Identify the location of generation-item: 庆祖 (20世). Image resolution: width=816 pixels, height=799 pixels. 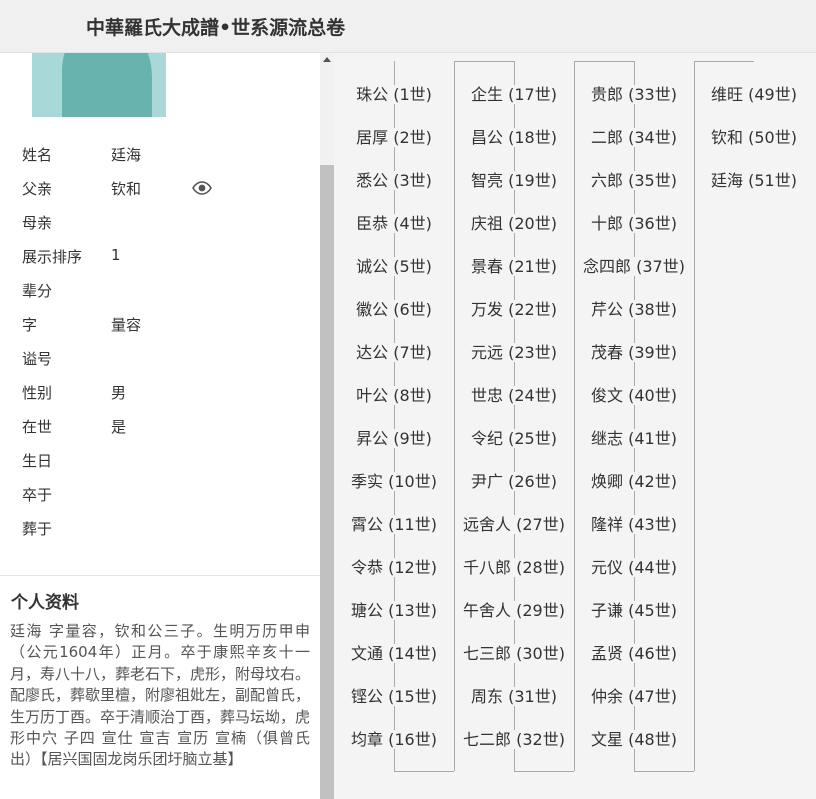
(514, 224).